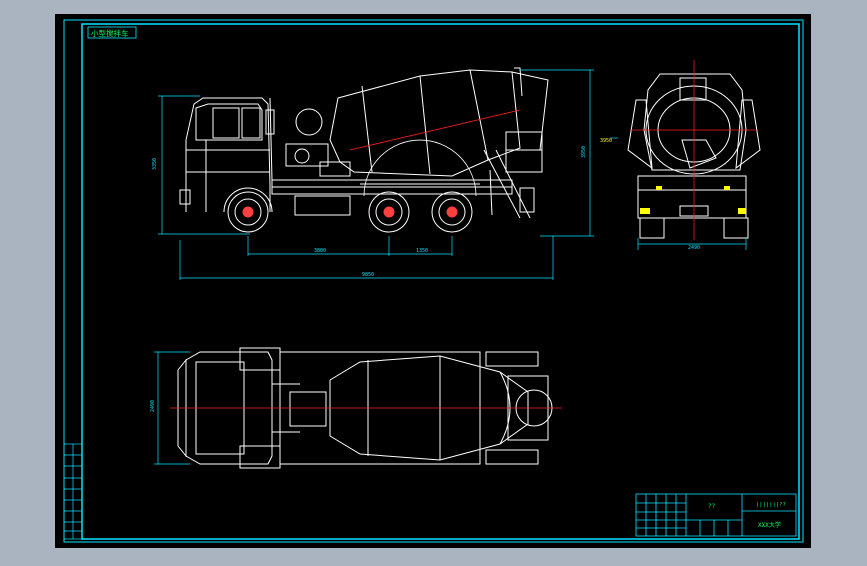  I want to click on rear-view-width-dim: 2490, so click(694, 248).